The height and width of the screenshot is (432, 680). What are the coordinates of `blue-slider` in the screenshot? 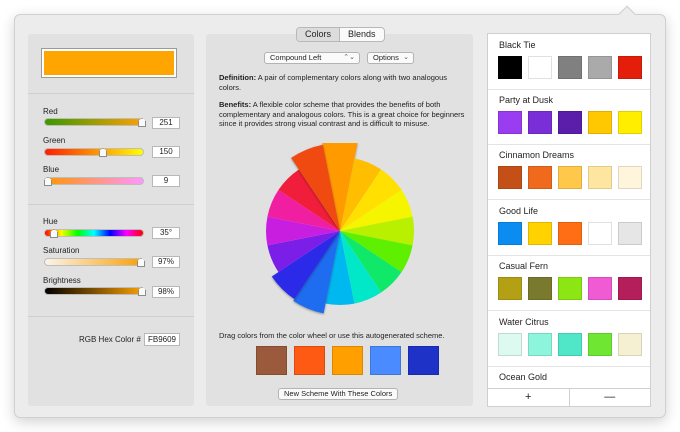 It's located at (94, 181).